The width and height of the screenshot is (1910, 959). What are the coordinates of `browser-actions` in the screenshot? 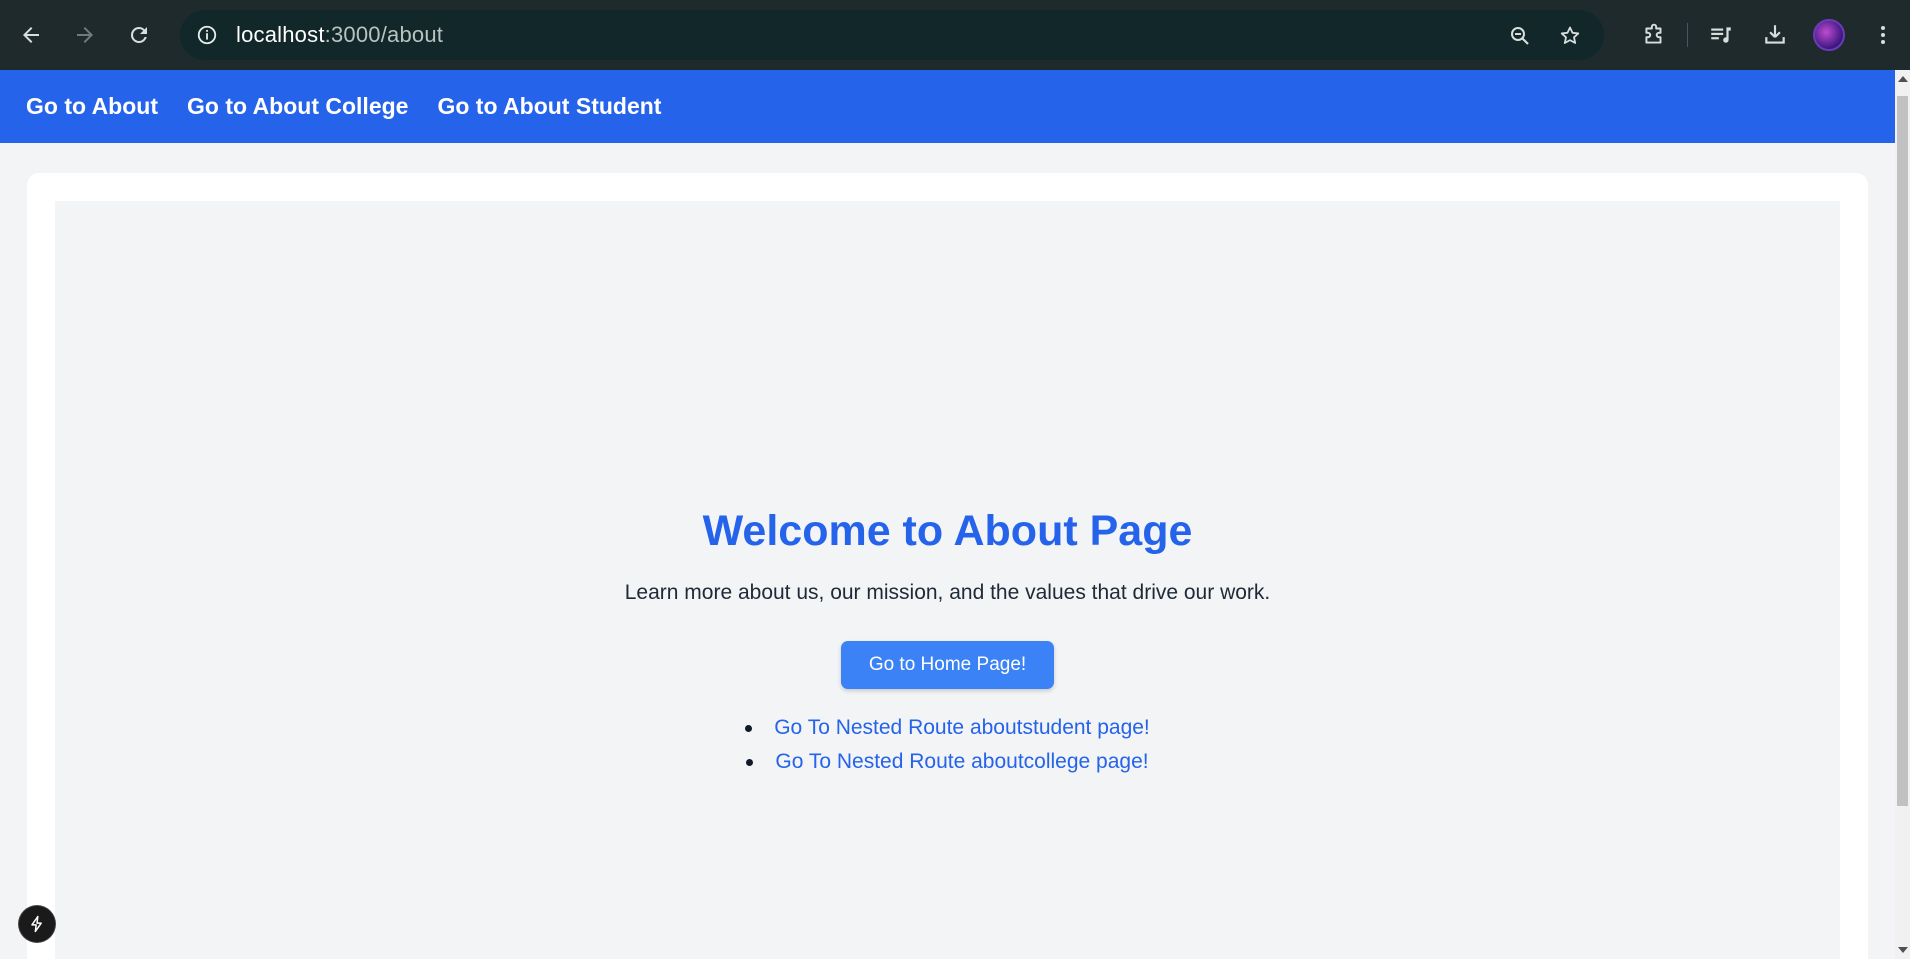 It's located at (1768, 35).